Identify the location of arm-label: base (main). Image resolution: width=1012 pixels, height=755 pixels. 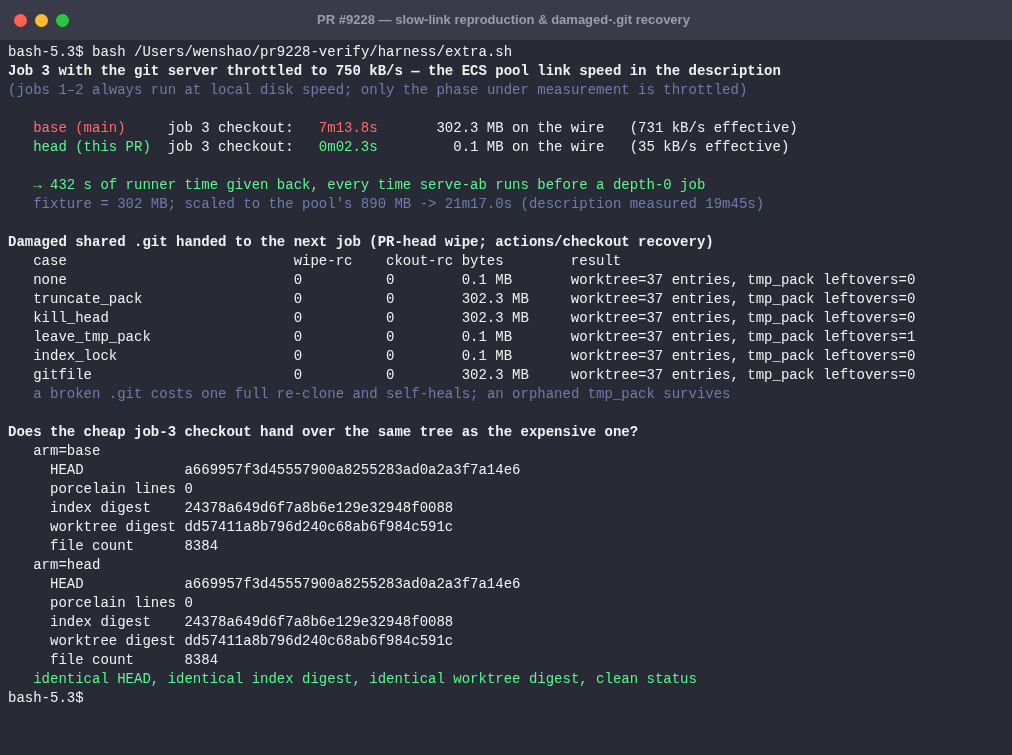
(79, 128).